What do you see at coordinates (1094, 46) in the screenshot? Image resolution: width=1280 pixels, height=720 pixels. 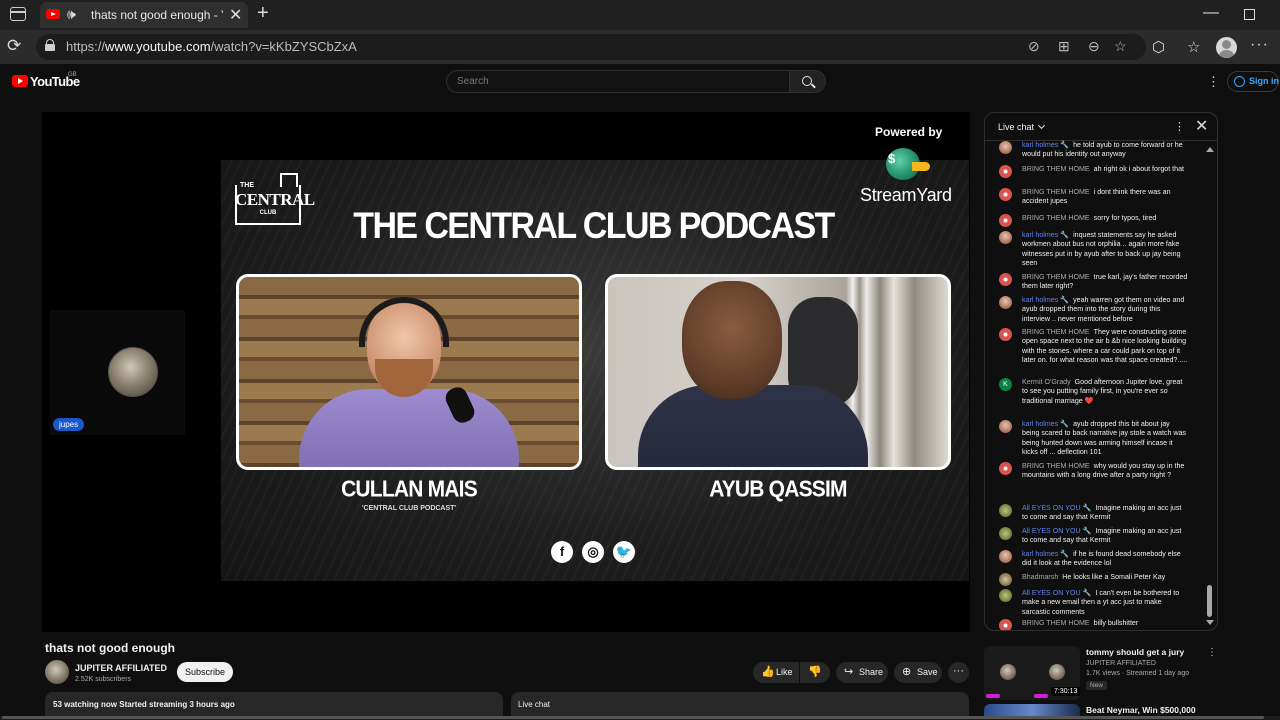 I see `zoom-icon: ⊖` at bounding box center [1094, 46].